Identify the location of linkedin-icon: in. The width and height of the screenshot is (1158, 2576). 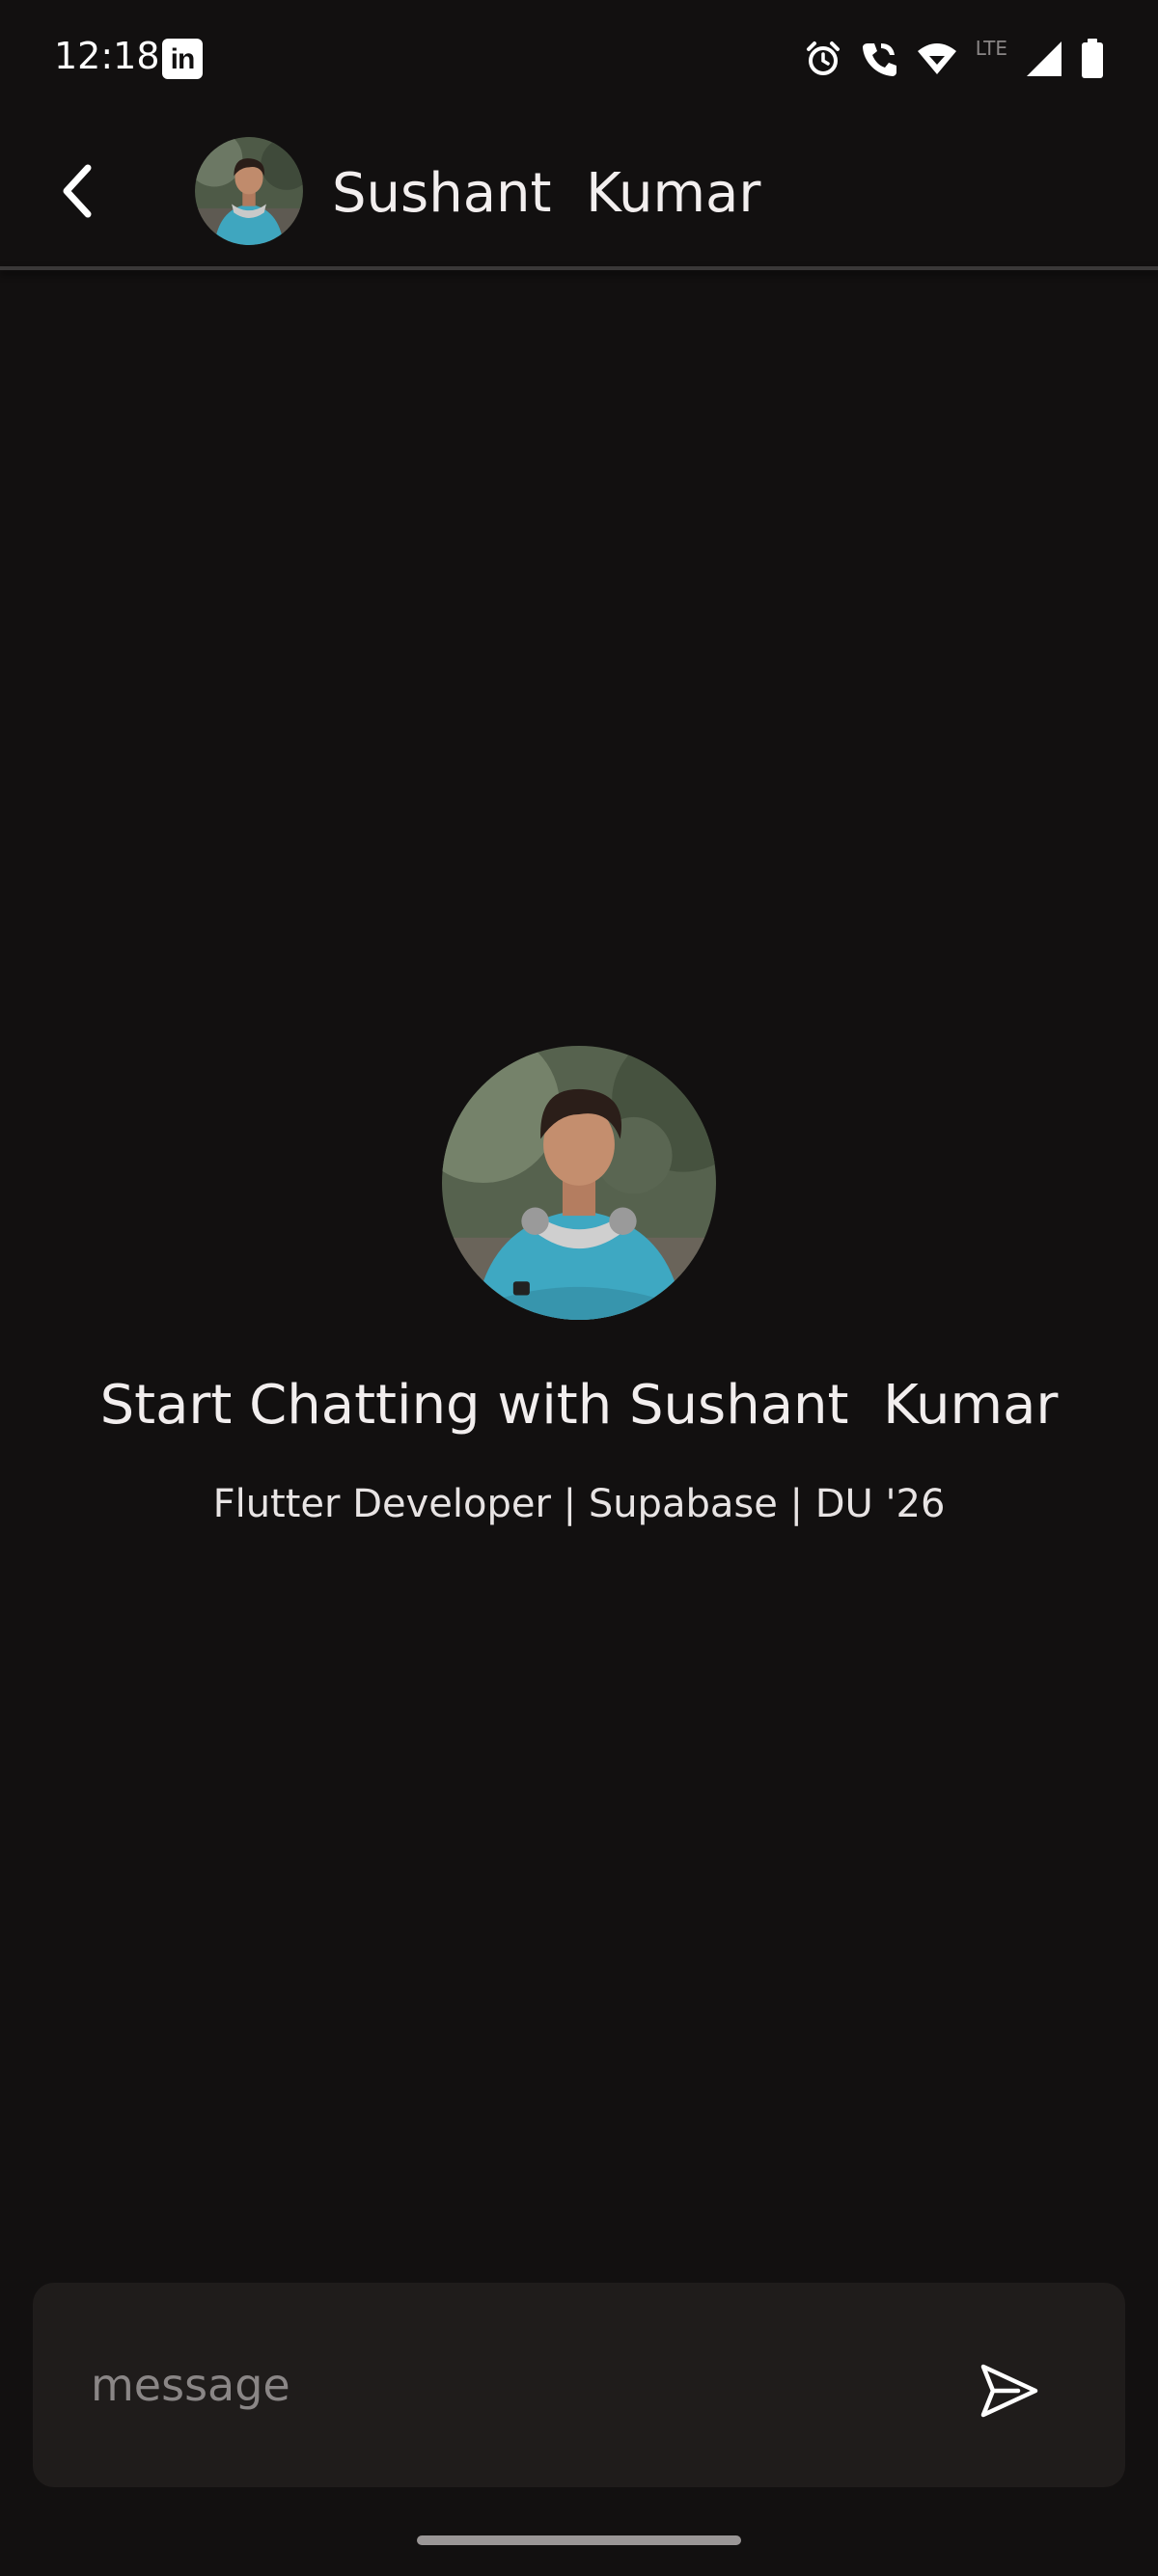
(182, 59).